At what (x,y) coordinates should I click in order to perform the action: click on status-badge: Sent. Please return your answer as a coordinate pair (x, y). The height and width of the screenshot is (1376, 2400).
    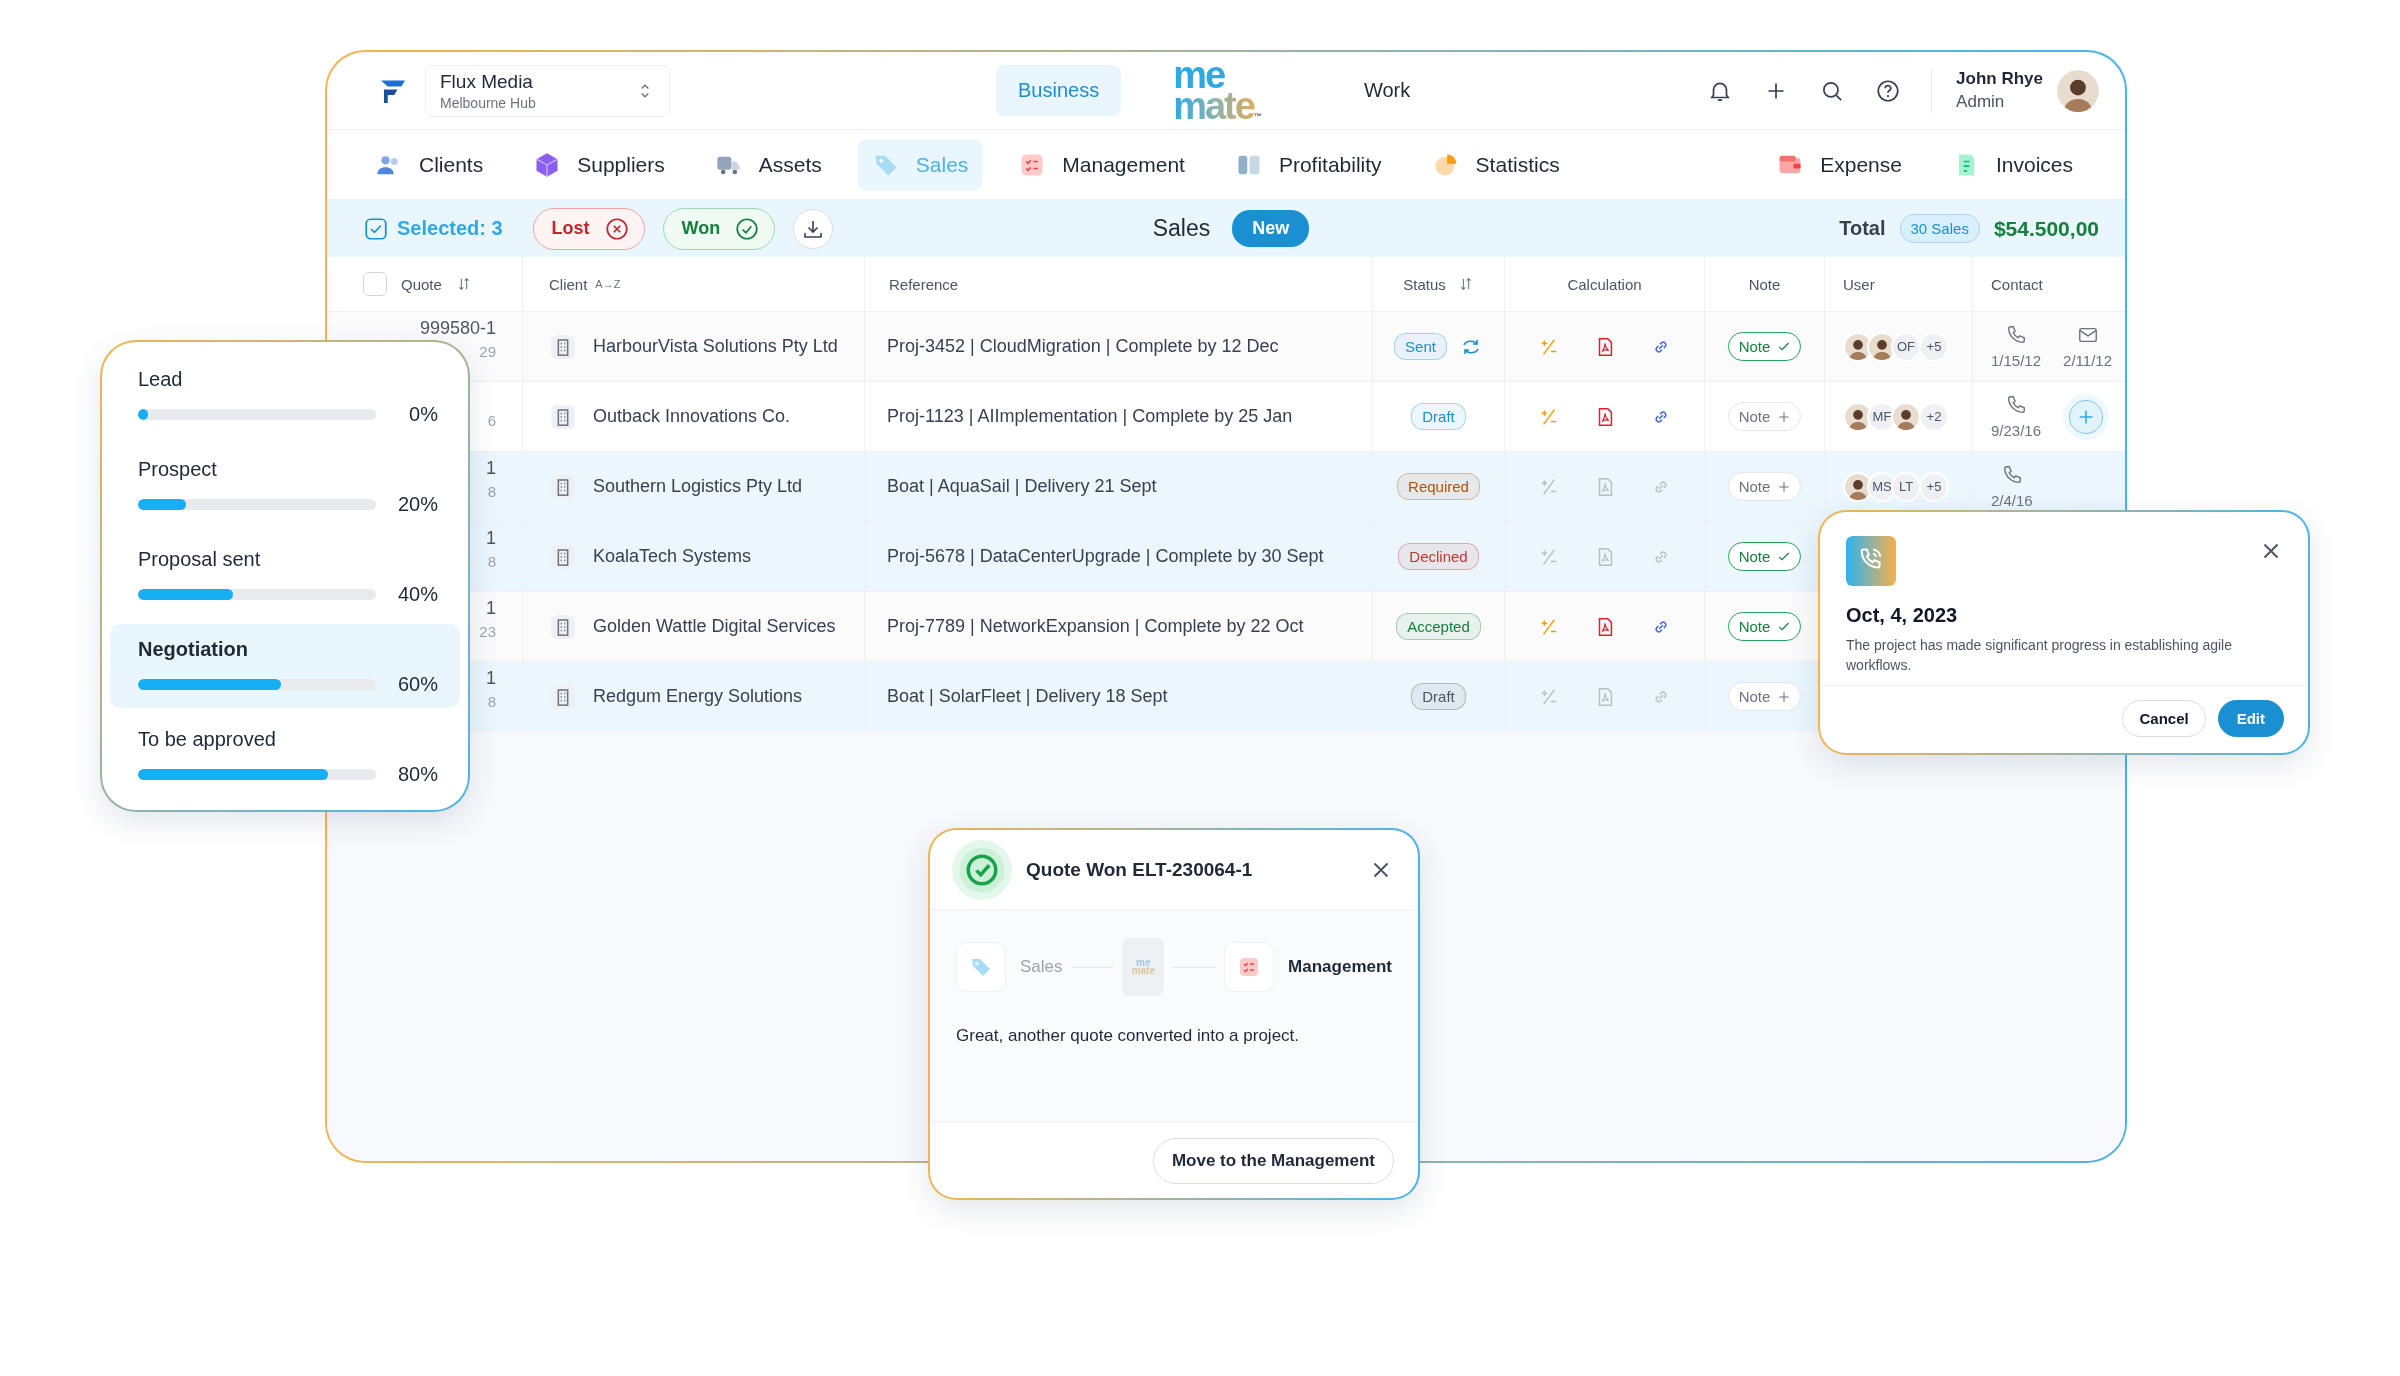
    Looking at the image, I should click on (1420, 346).